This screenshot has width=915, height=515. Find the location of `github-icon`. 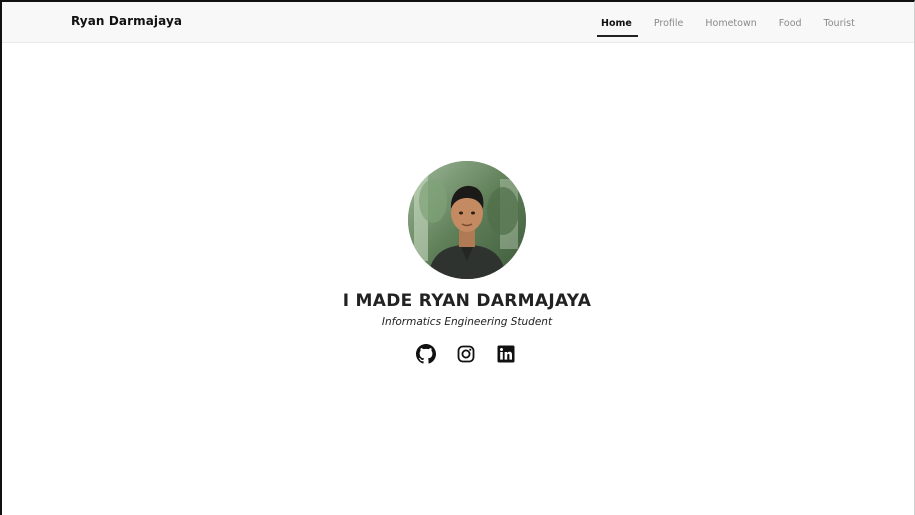

github-icon is located at coordinates (426, 354).